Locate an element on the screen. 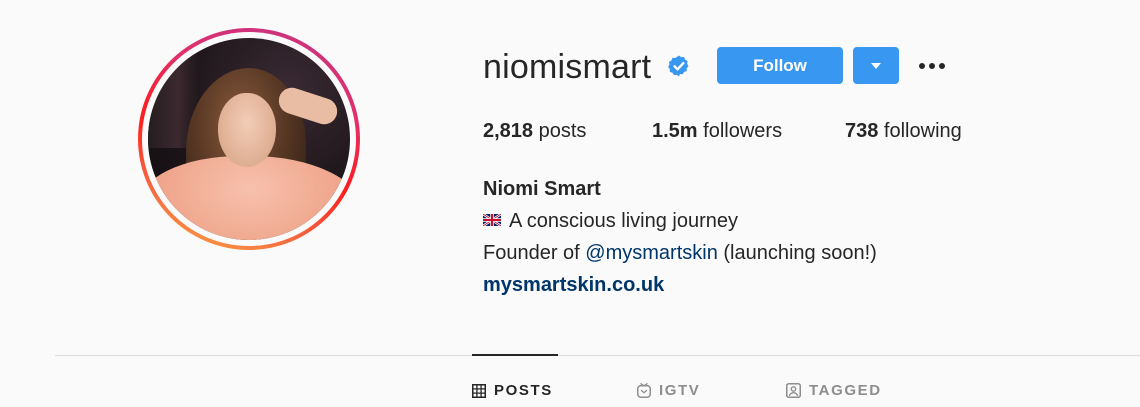  followers-count-label: followers is located at coordinates (740, 131).